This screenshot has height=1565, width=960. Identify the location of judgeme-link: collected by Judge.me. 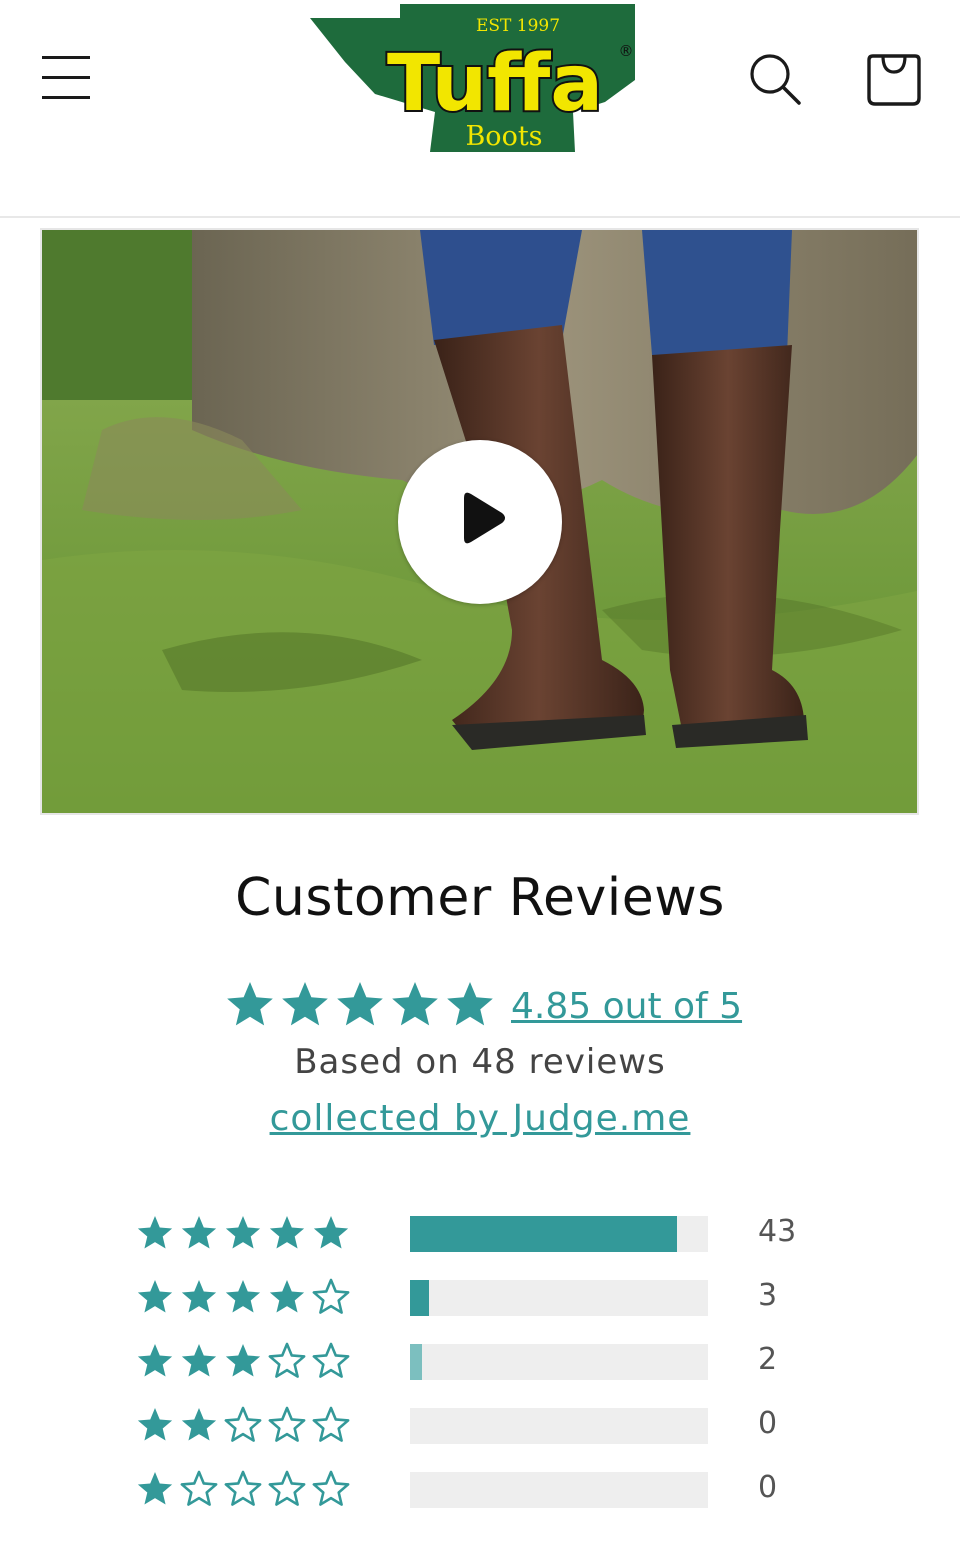
(480, 1118).